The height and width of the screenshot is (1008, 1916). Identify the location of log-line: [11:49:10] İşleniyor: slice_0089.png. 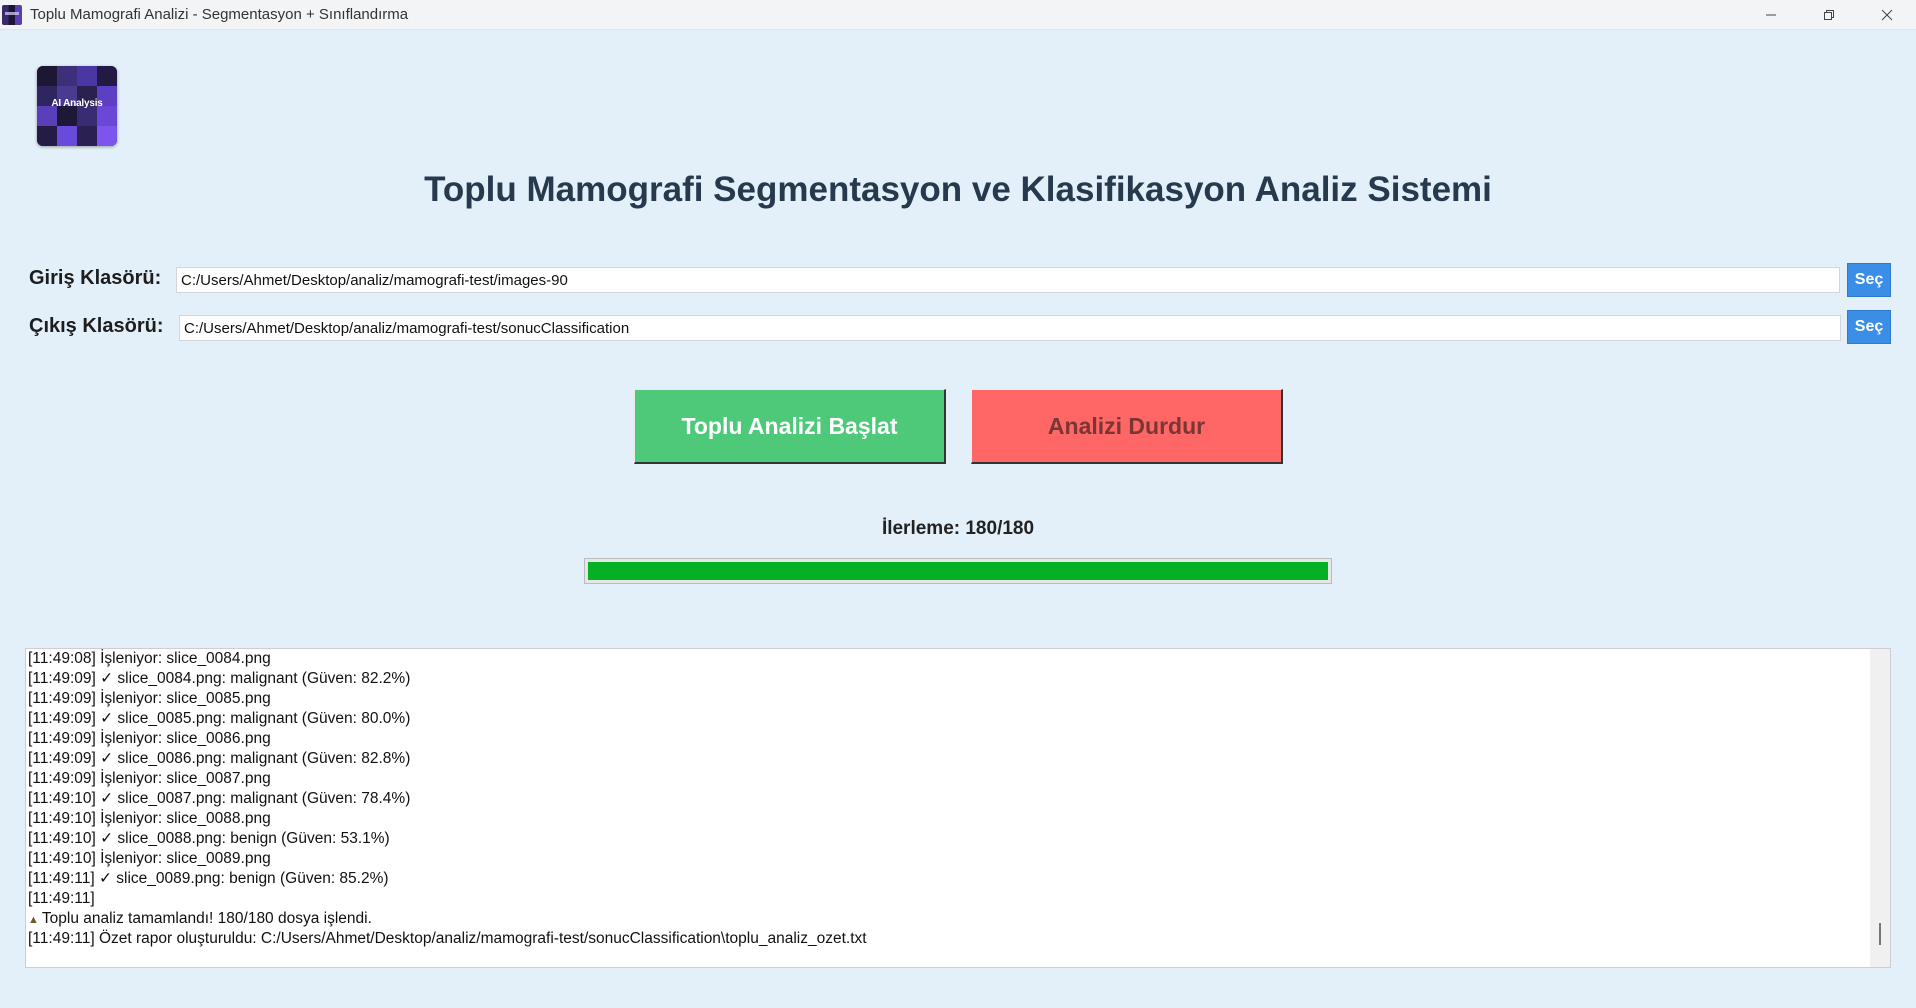
(149, 858).